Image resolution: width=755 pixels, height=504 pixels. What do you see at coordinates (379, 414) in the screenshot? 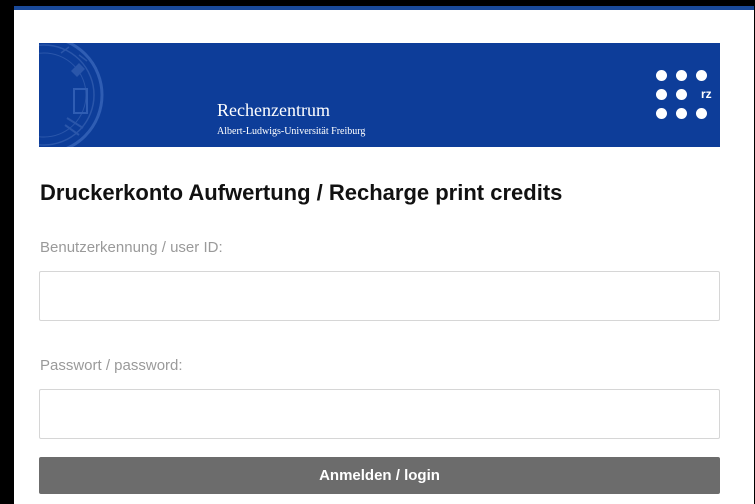
I see `password-input` at bounding box center [379, 414].